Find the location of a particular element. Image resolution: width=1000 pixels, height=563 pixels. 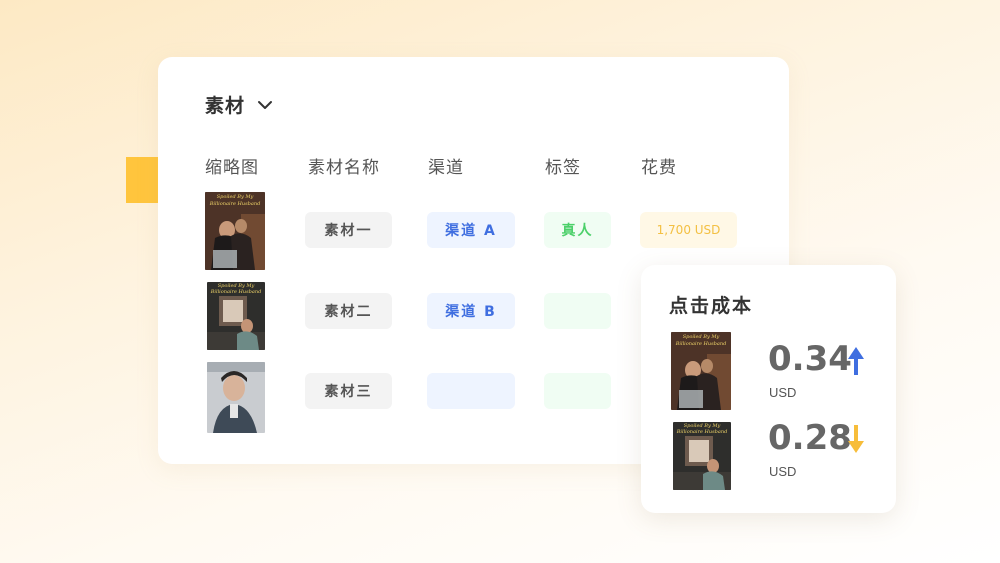

materials-dropdown: 素材 is located at coordinates (239, 104).